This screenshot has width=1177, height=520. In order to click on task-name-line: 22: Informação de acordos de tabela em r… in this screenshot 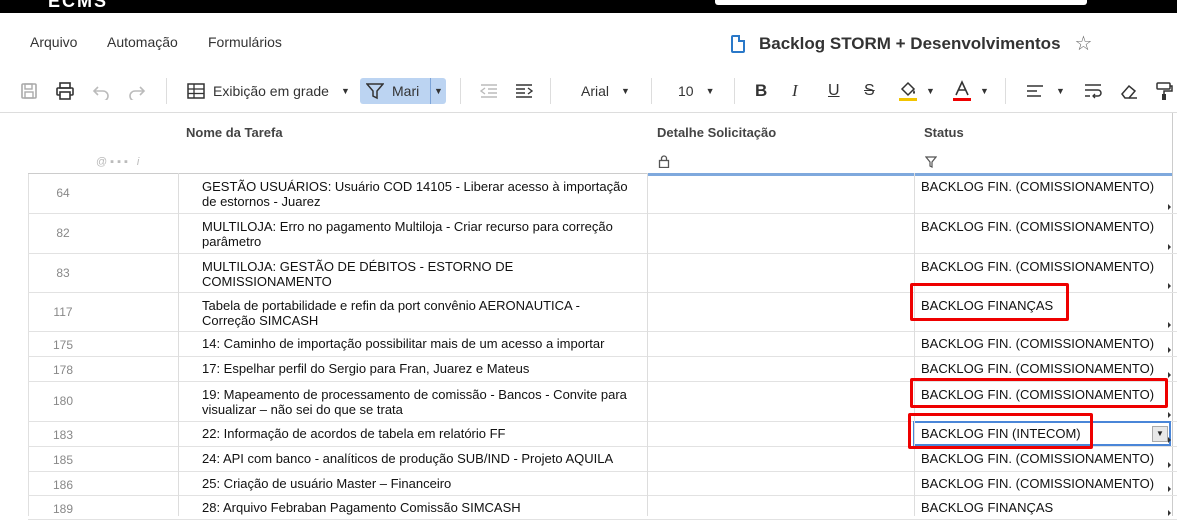, I will do `click(354, 433)`.